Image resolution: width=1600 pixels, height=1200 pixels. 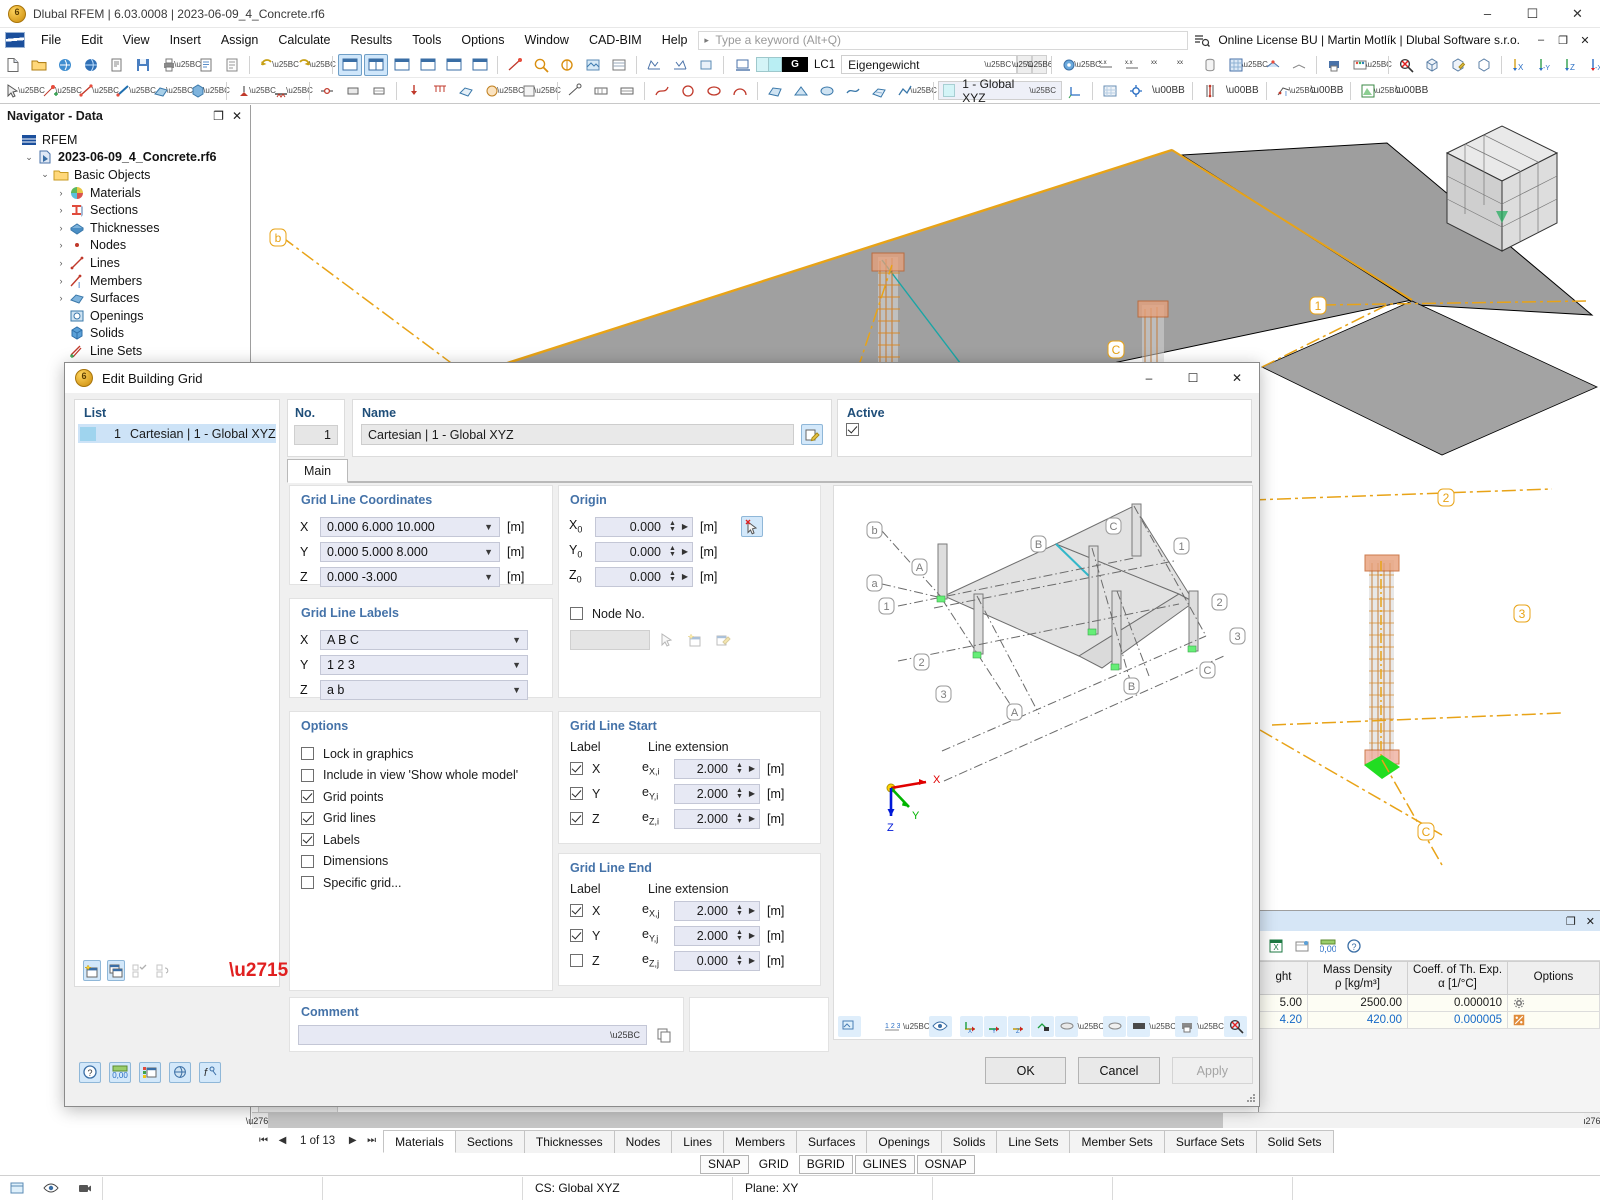 I want to click on preview-zoom-dropdown-icon: \u25BC, so click(x=1090, y=1026).